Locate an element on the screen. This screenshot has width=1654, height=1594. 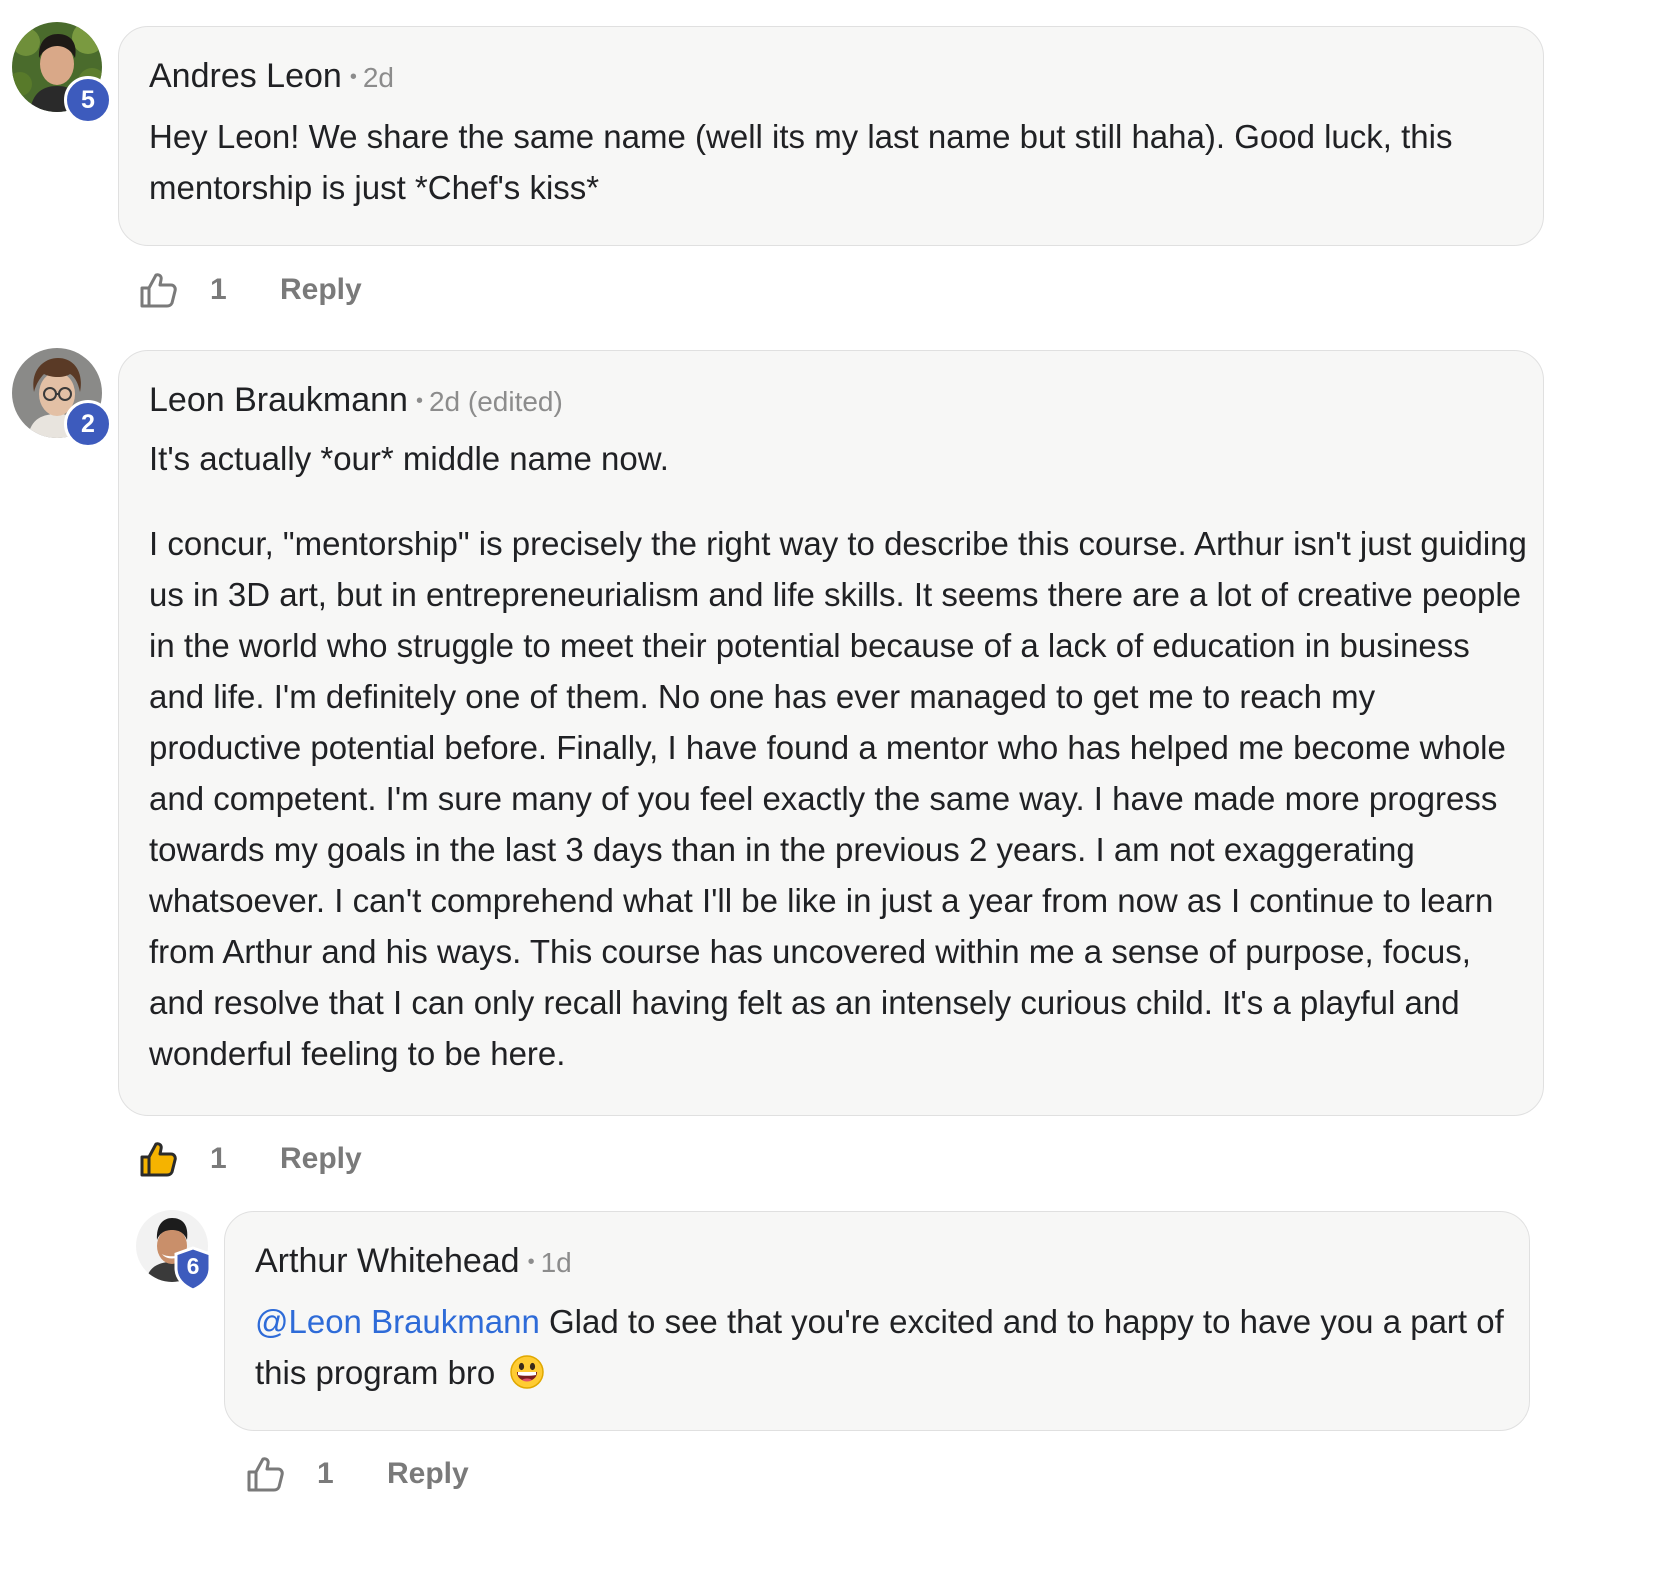
comment-author: Arthur Whitehead is located at coordinates (387, 1261).